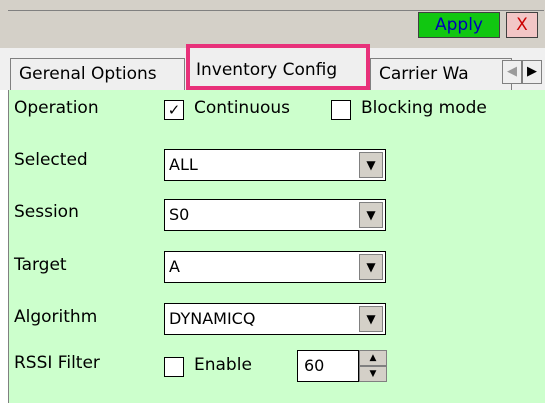  I want to click on tab-scroll-left-icon: ◀, so click(512, 72).